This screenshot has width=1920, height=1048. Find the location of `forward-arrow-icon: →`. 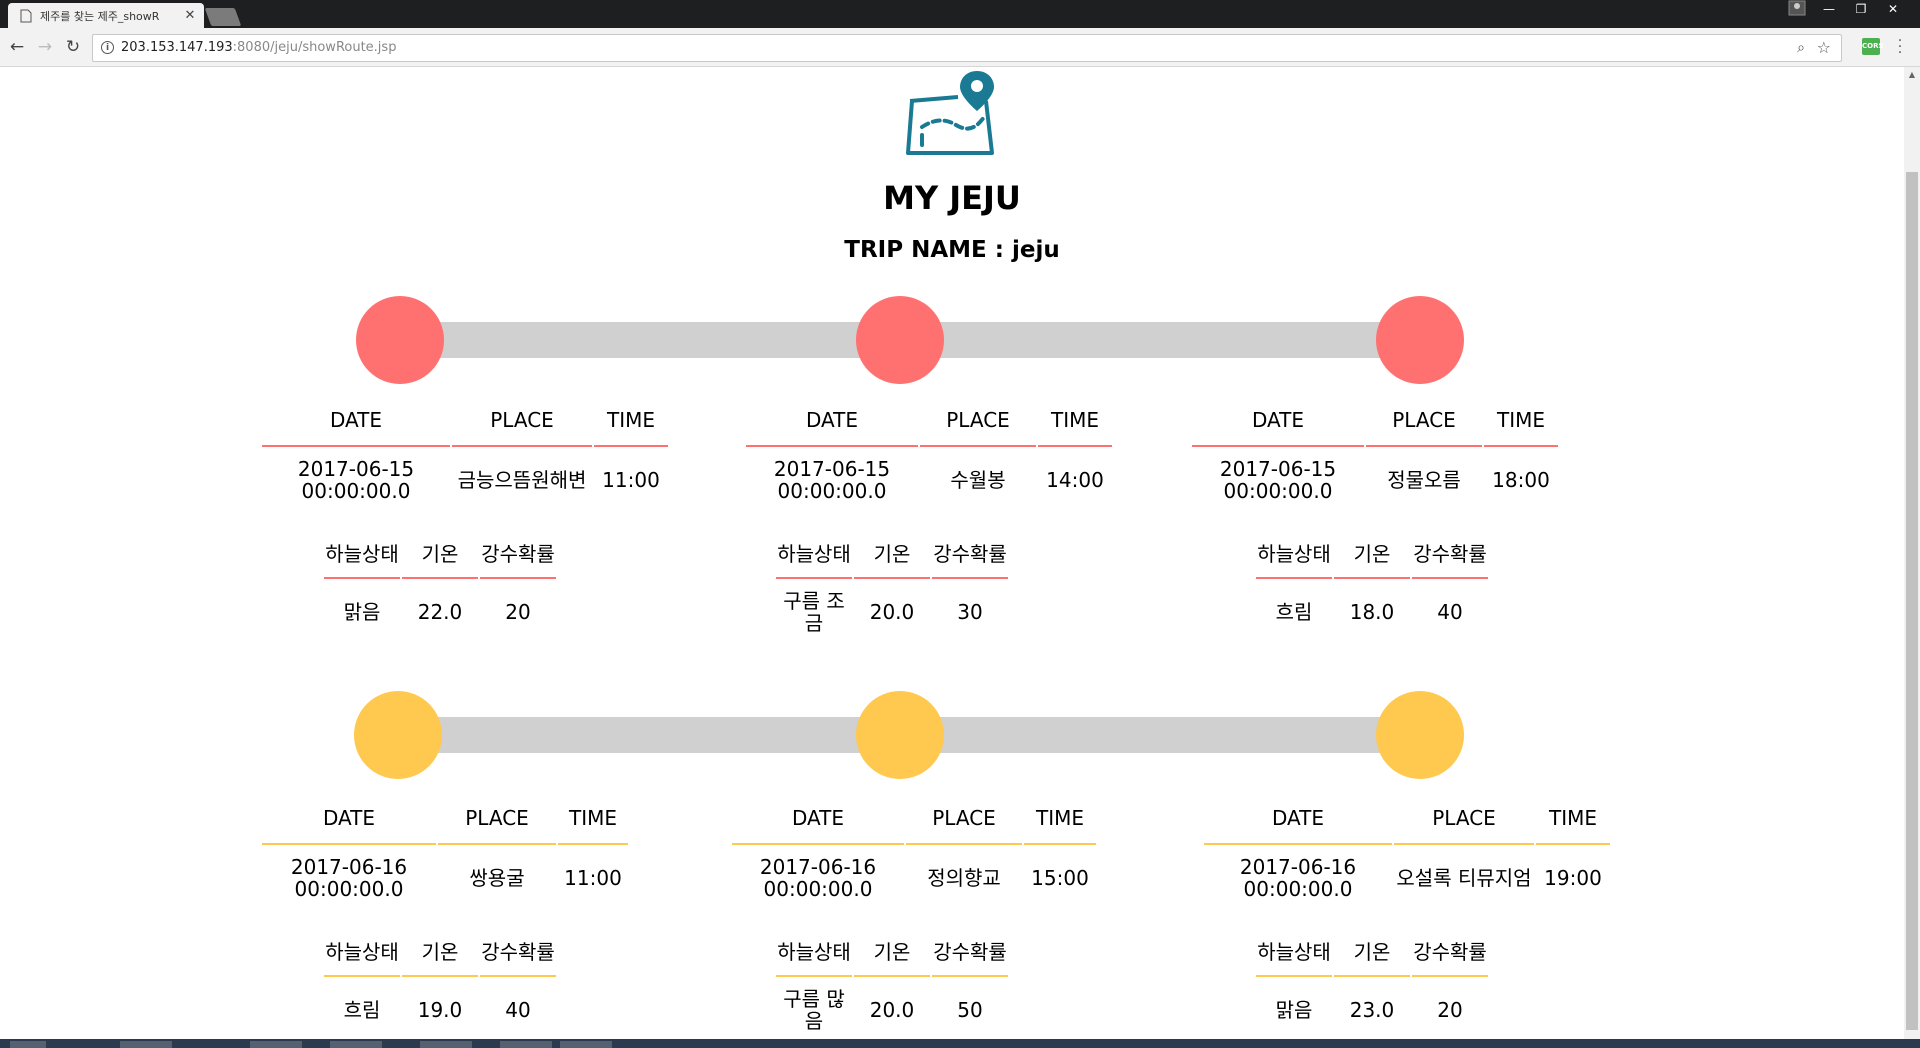

forward-arrow-icon: → is located at coordinates (45, 47).